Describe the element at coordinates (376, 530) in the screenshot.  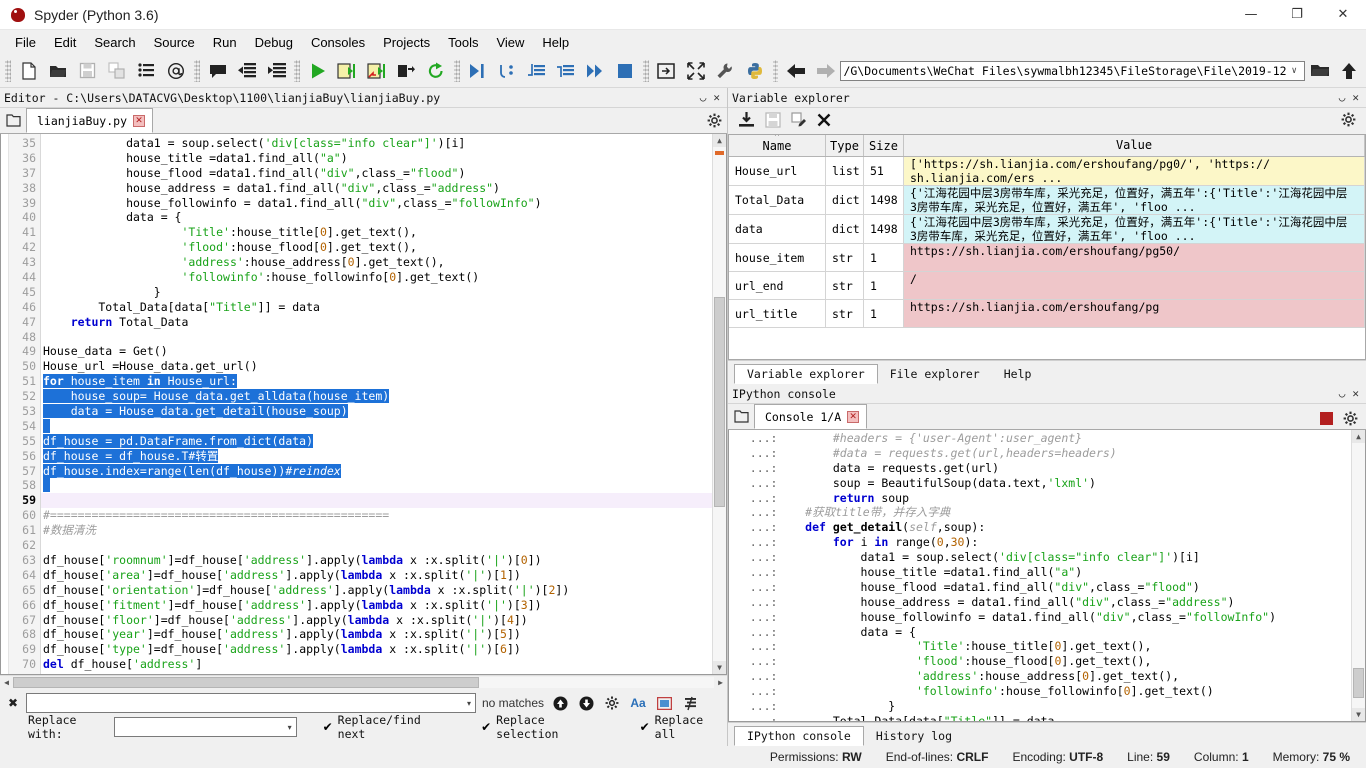
I see `code-line: #数据清洗` at that location.